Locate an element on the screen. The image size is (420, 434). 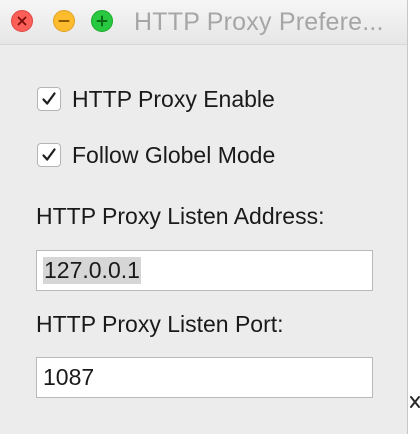
minimize-button is located at coordinates (64, 21).